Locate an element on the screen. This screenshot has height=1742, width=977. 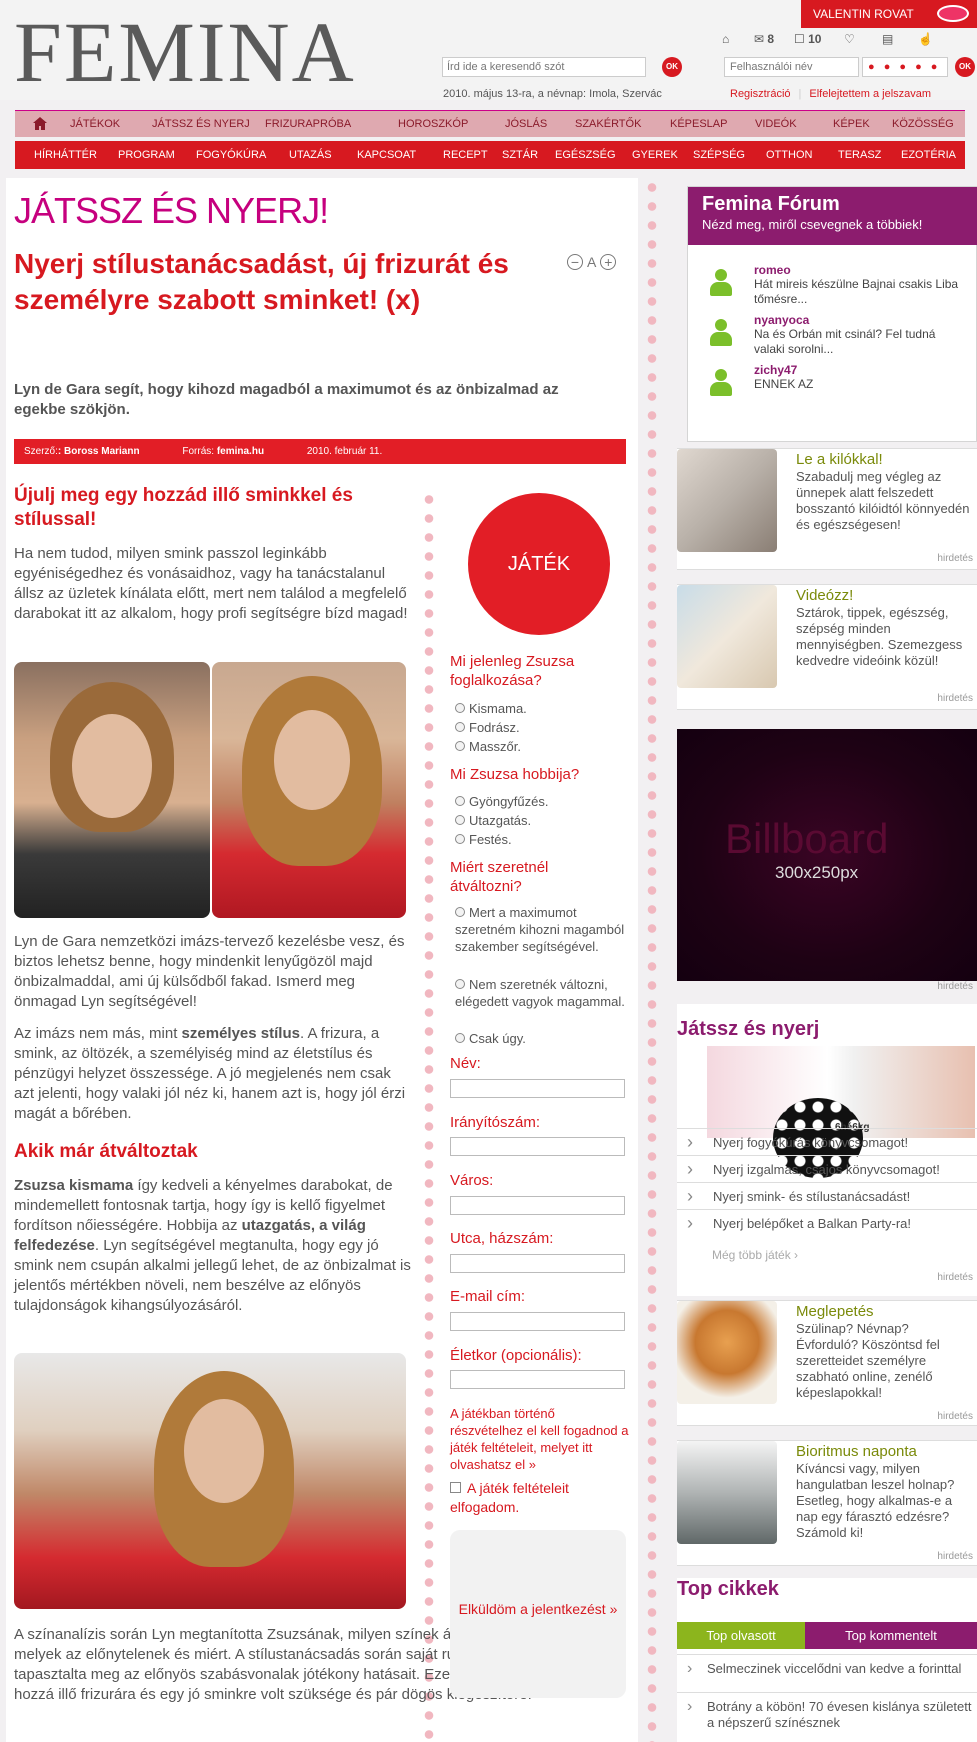
photo-after is located at coordinates (309, 790).